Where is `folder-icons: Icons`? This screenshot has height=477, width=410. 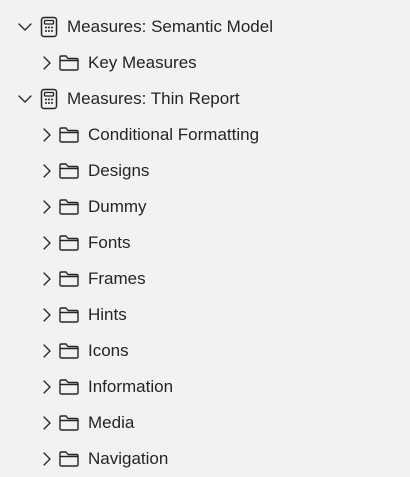 folder-icons: Icons is located at coordinates (205, 351).